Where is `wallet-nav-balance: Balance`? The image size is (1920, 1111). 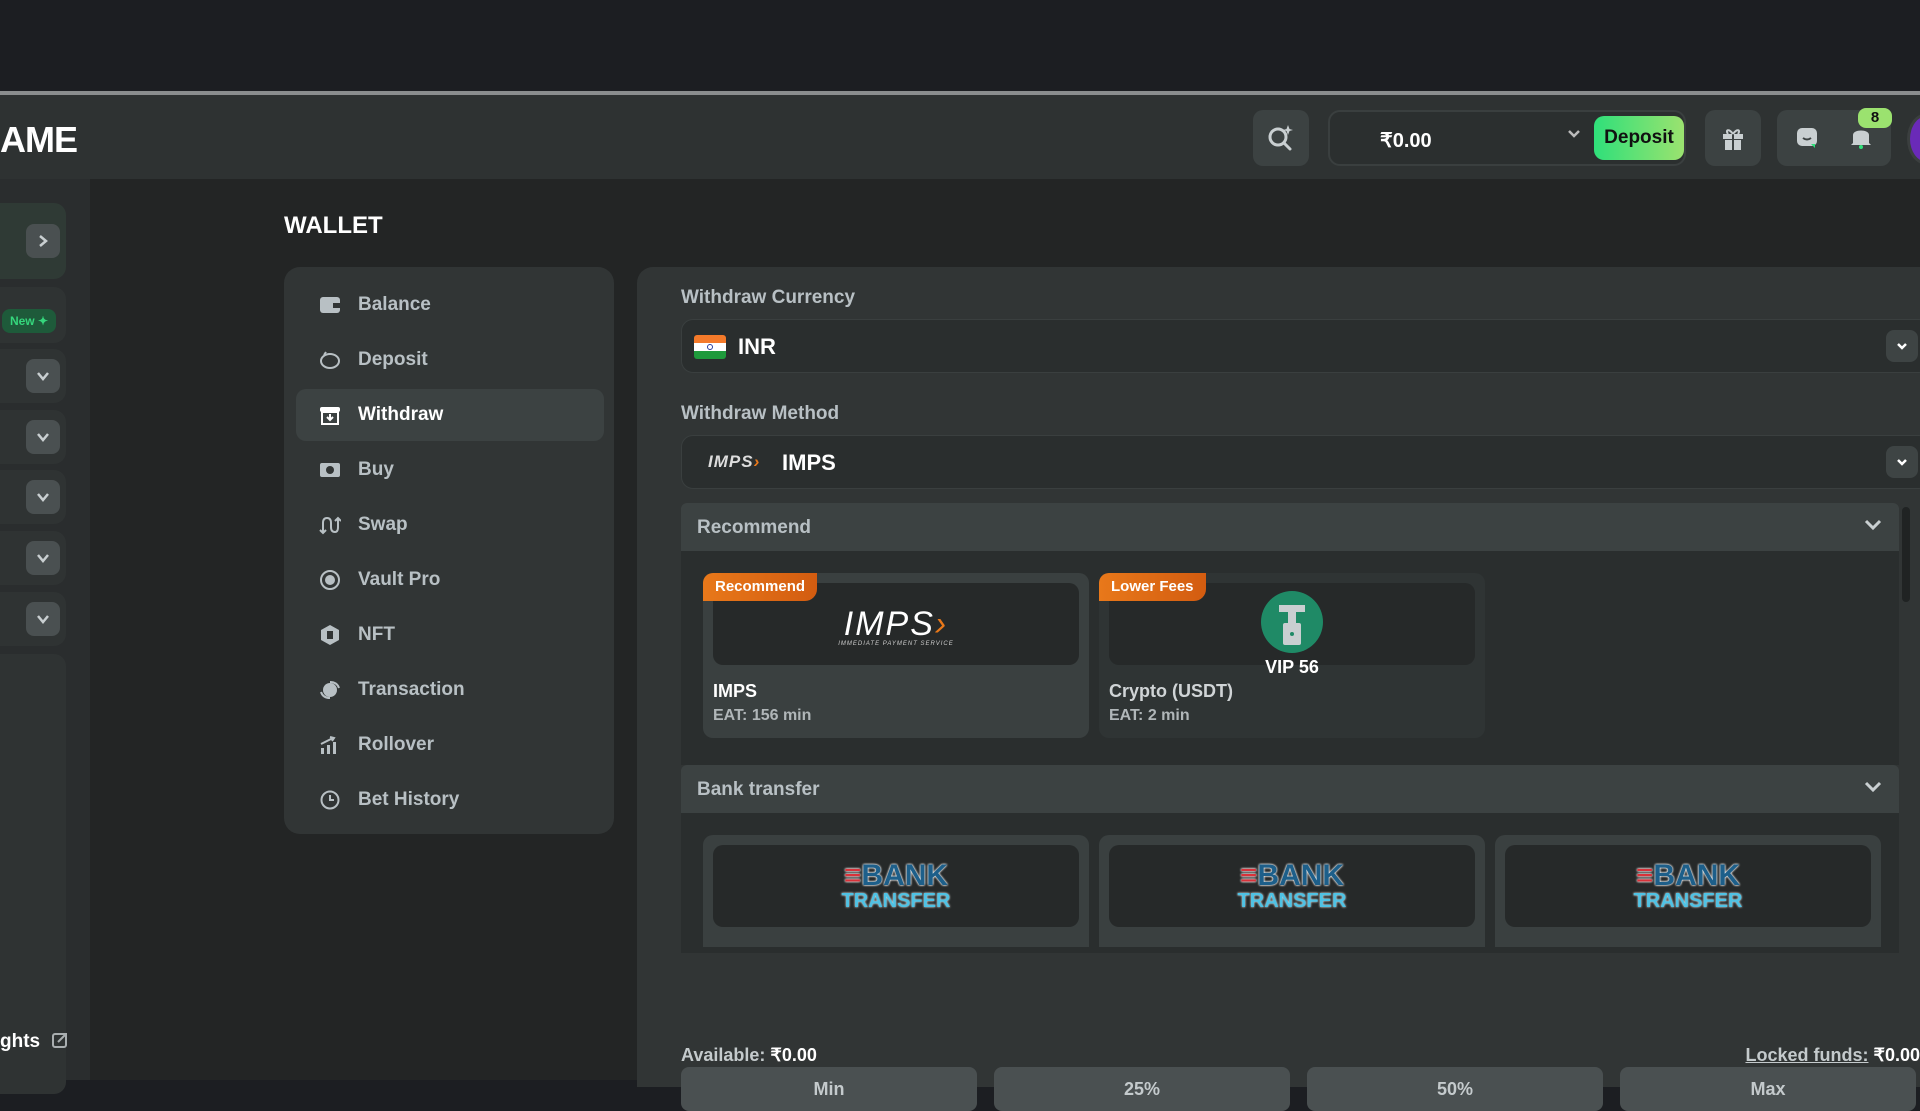
wallet-nav-balance: Balance is located at coordinates (450, 305).